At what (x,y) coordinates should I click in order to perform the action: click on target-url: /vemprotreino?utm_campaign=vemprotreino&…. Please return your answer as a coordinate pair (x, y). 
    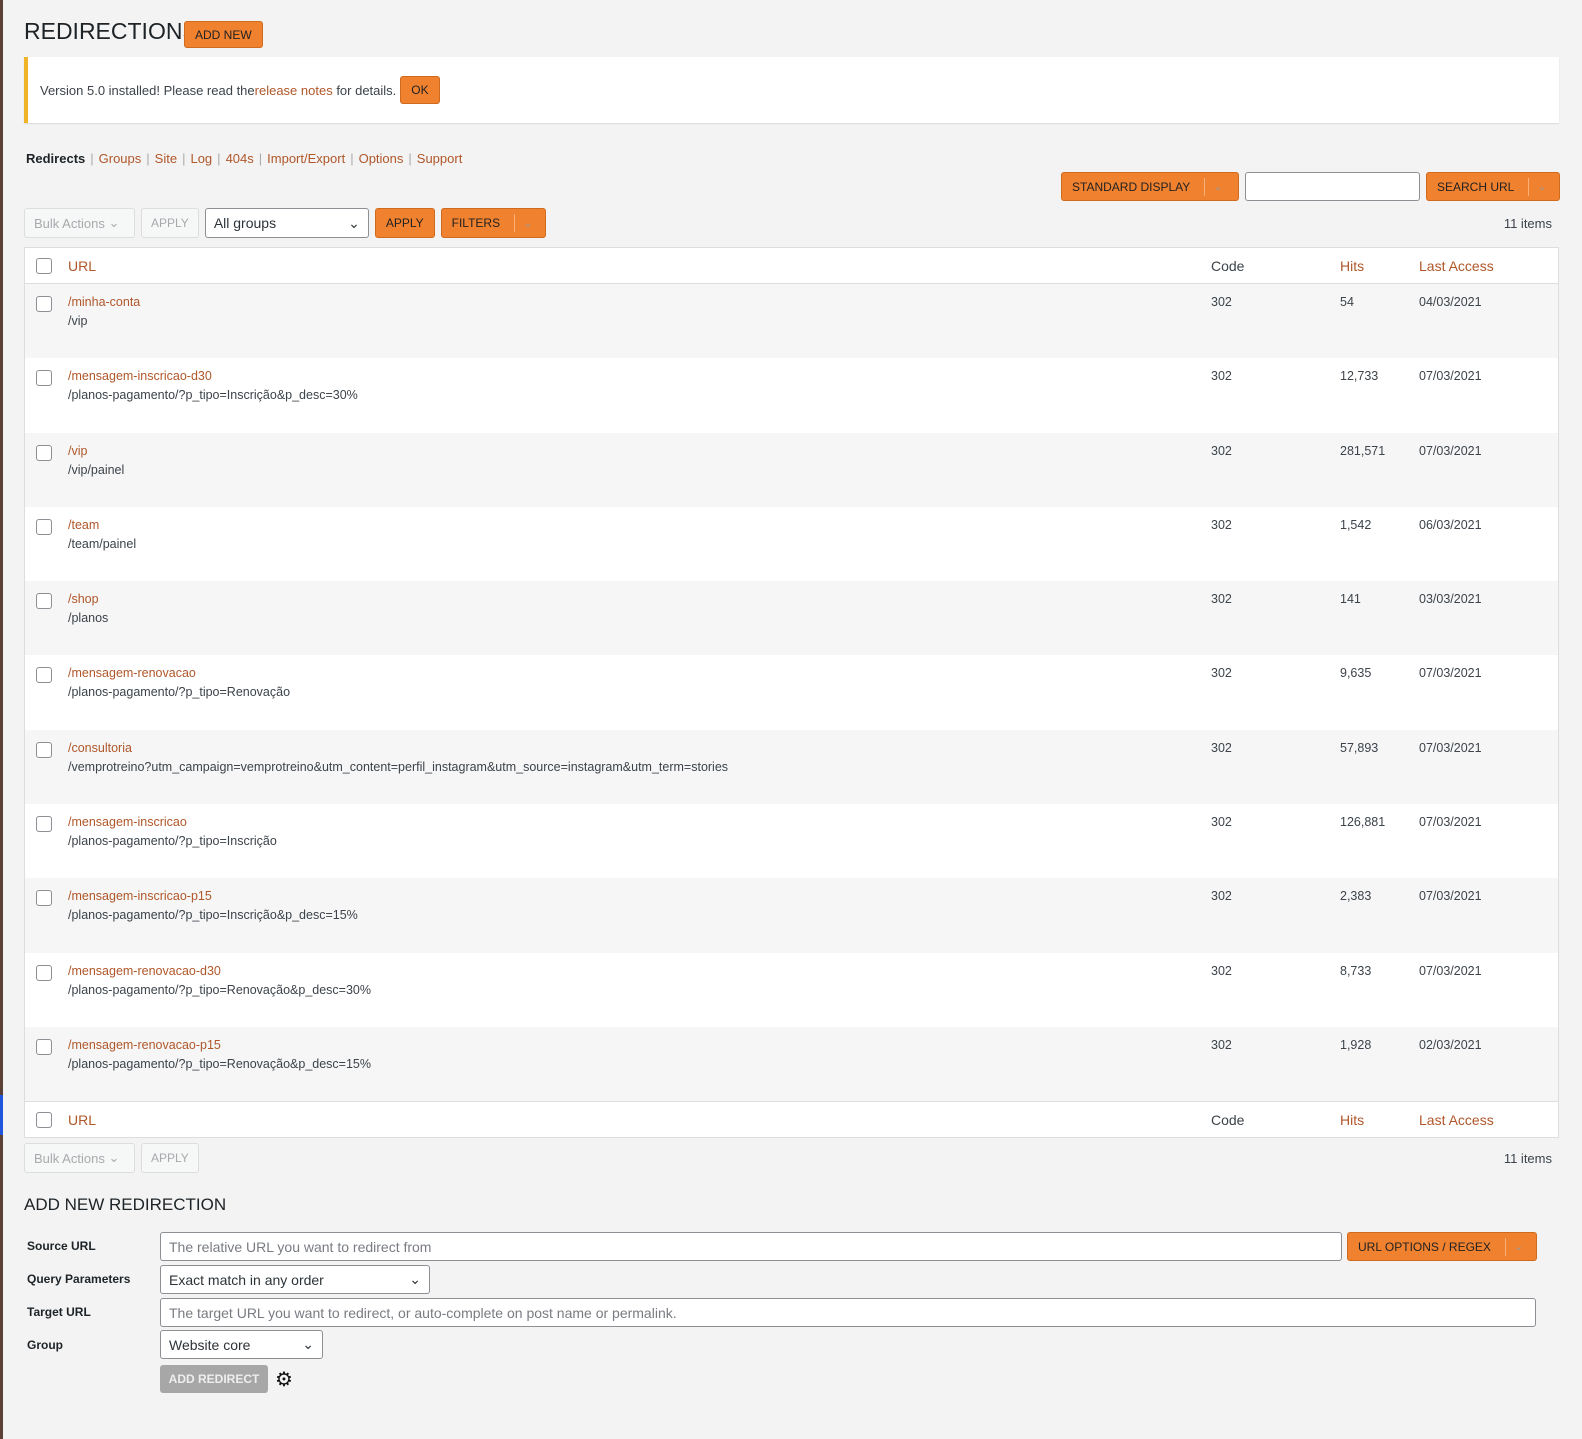
    Looking at the image, I should click on (398, 766).